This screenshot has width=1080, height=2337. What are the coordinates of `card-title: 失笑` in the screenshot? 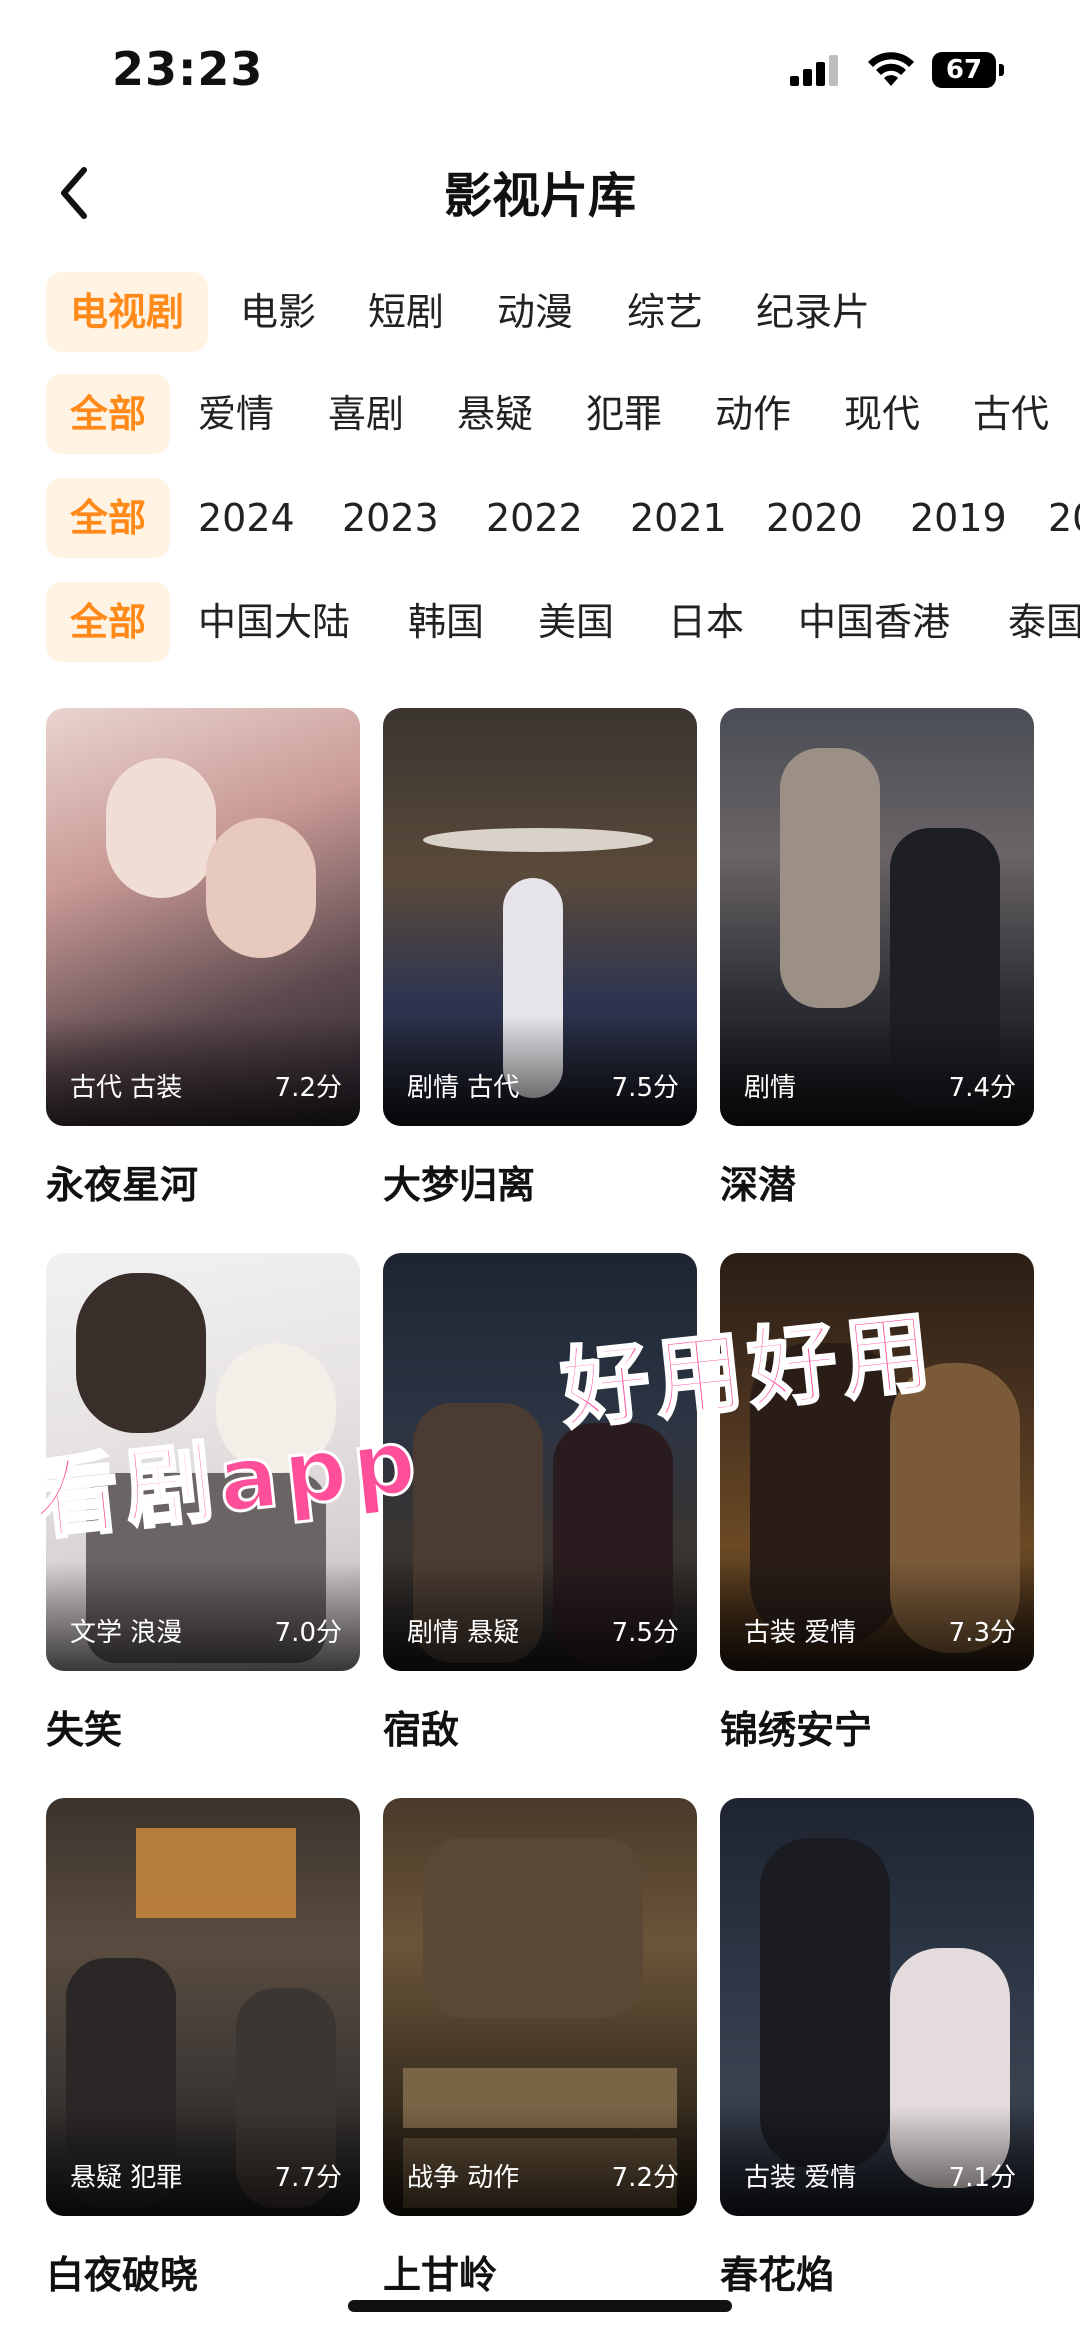 It's located at (84, 1730).